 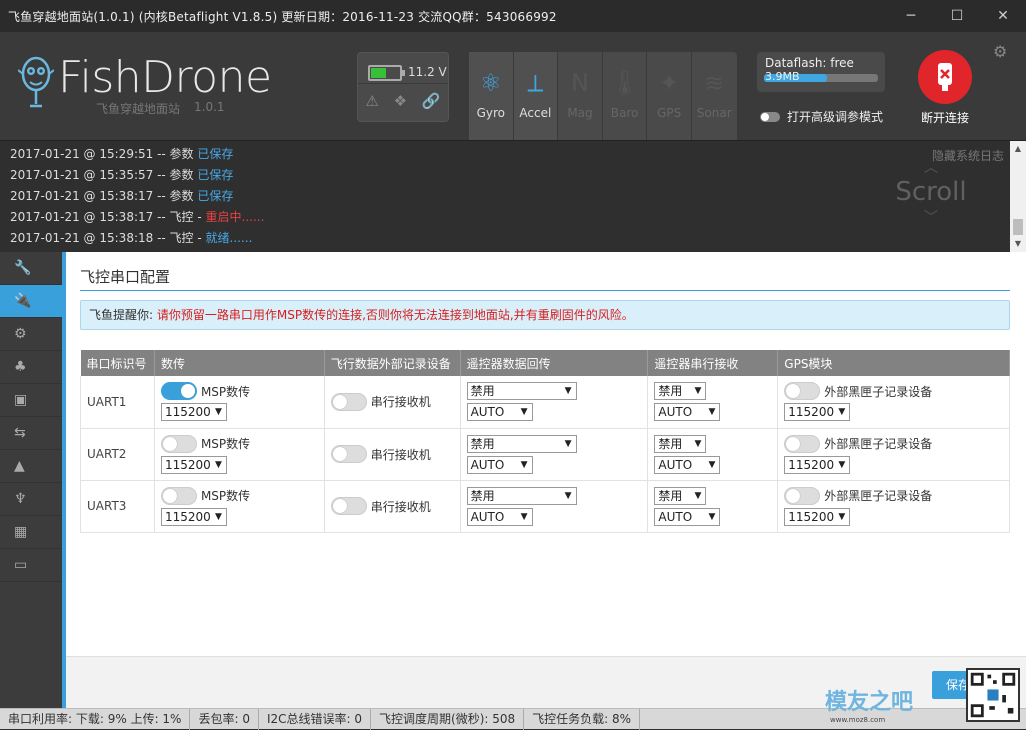 I want to click on brand-subtitle: 飞鱼穿越地面站, so click(x=138, y=109).